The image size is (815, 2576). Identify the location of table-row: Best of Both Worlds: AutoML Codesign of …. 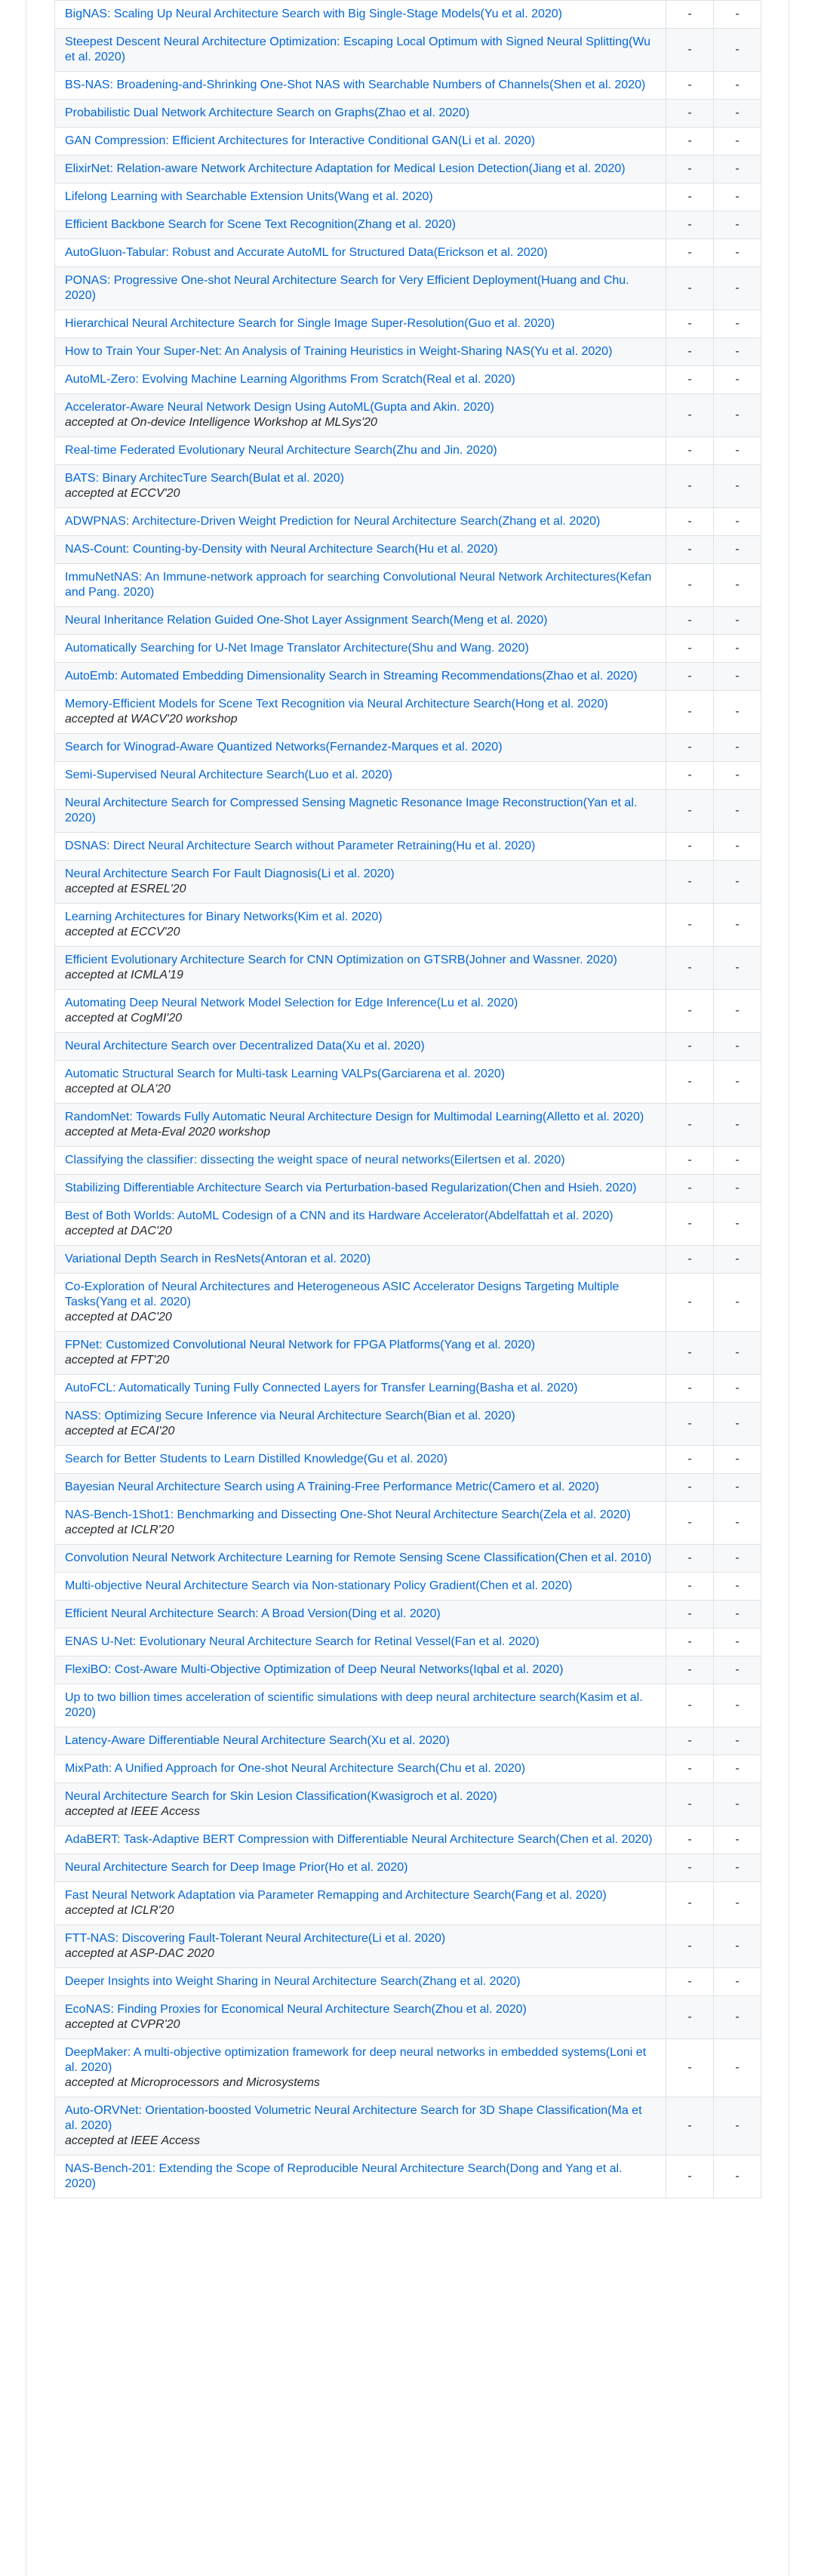
(407, 1224).